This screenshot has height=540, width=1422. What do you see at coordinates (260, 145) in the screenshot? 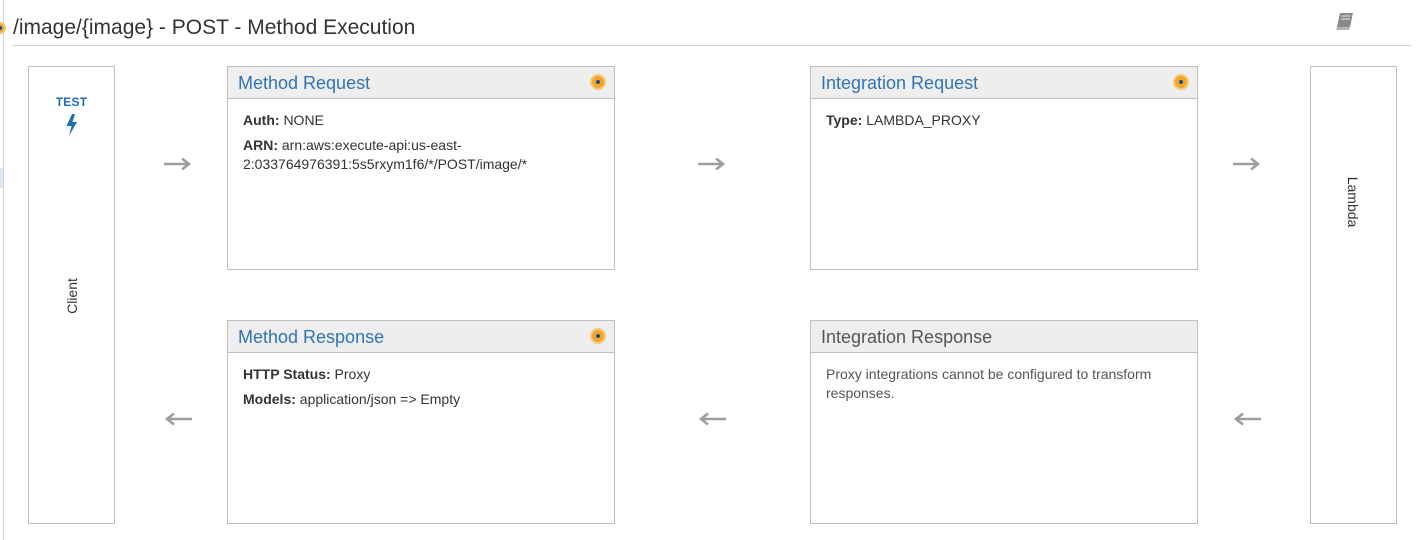
I see `field-key: ARN:` at bounding box center [260, 145].